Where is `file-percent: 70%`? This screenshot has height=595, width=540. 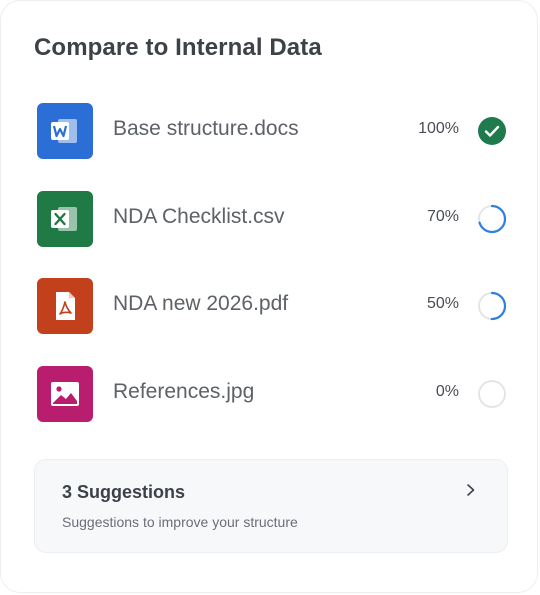 file-percent: 70% is located at coordinates (442, 216).